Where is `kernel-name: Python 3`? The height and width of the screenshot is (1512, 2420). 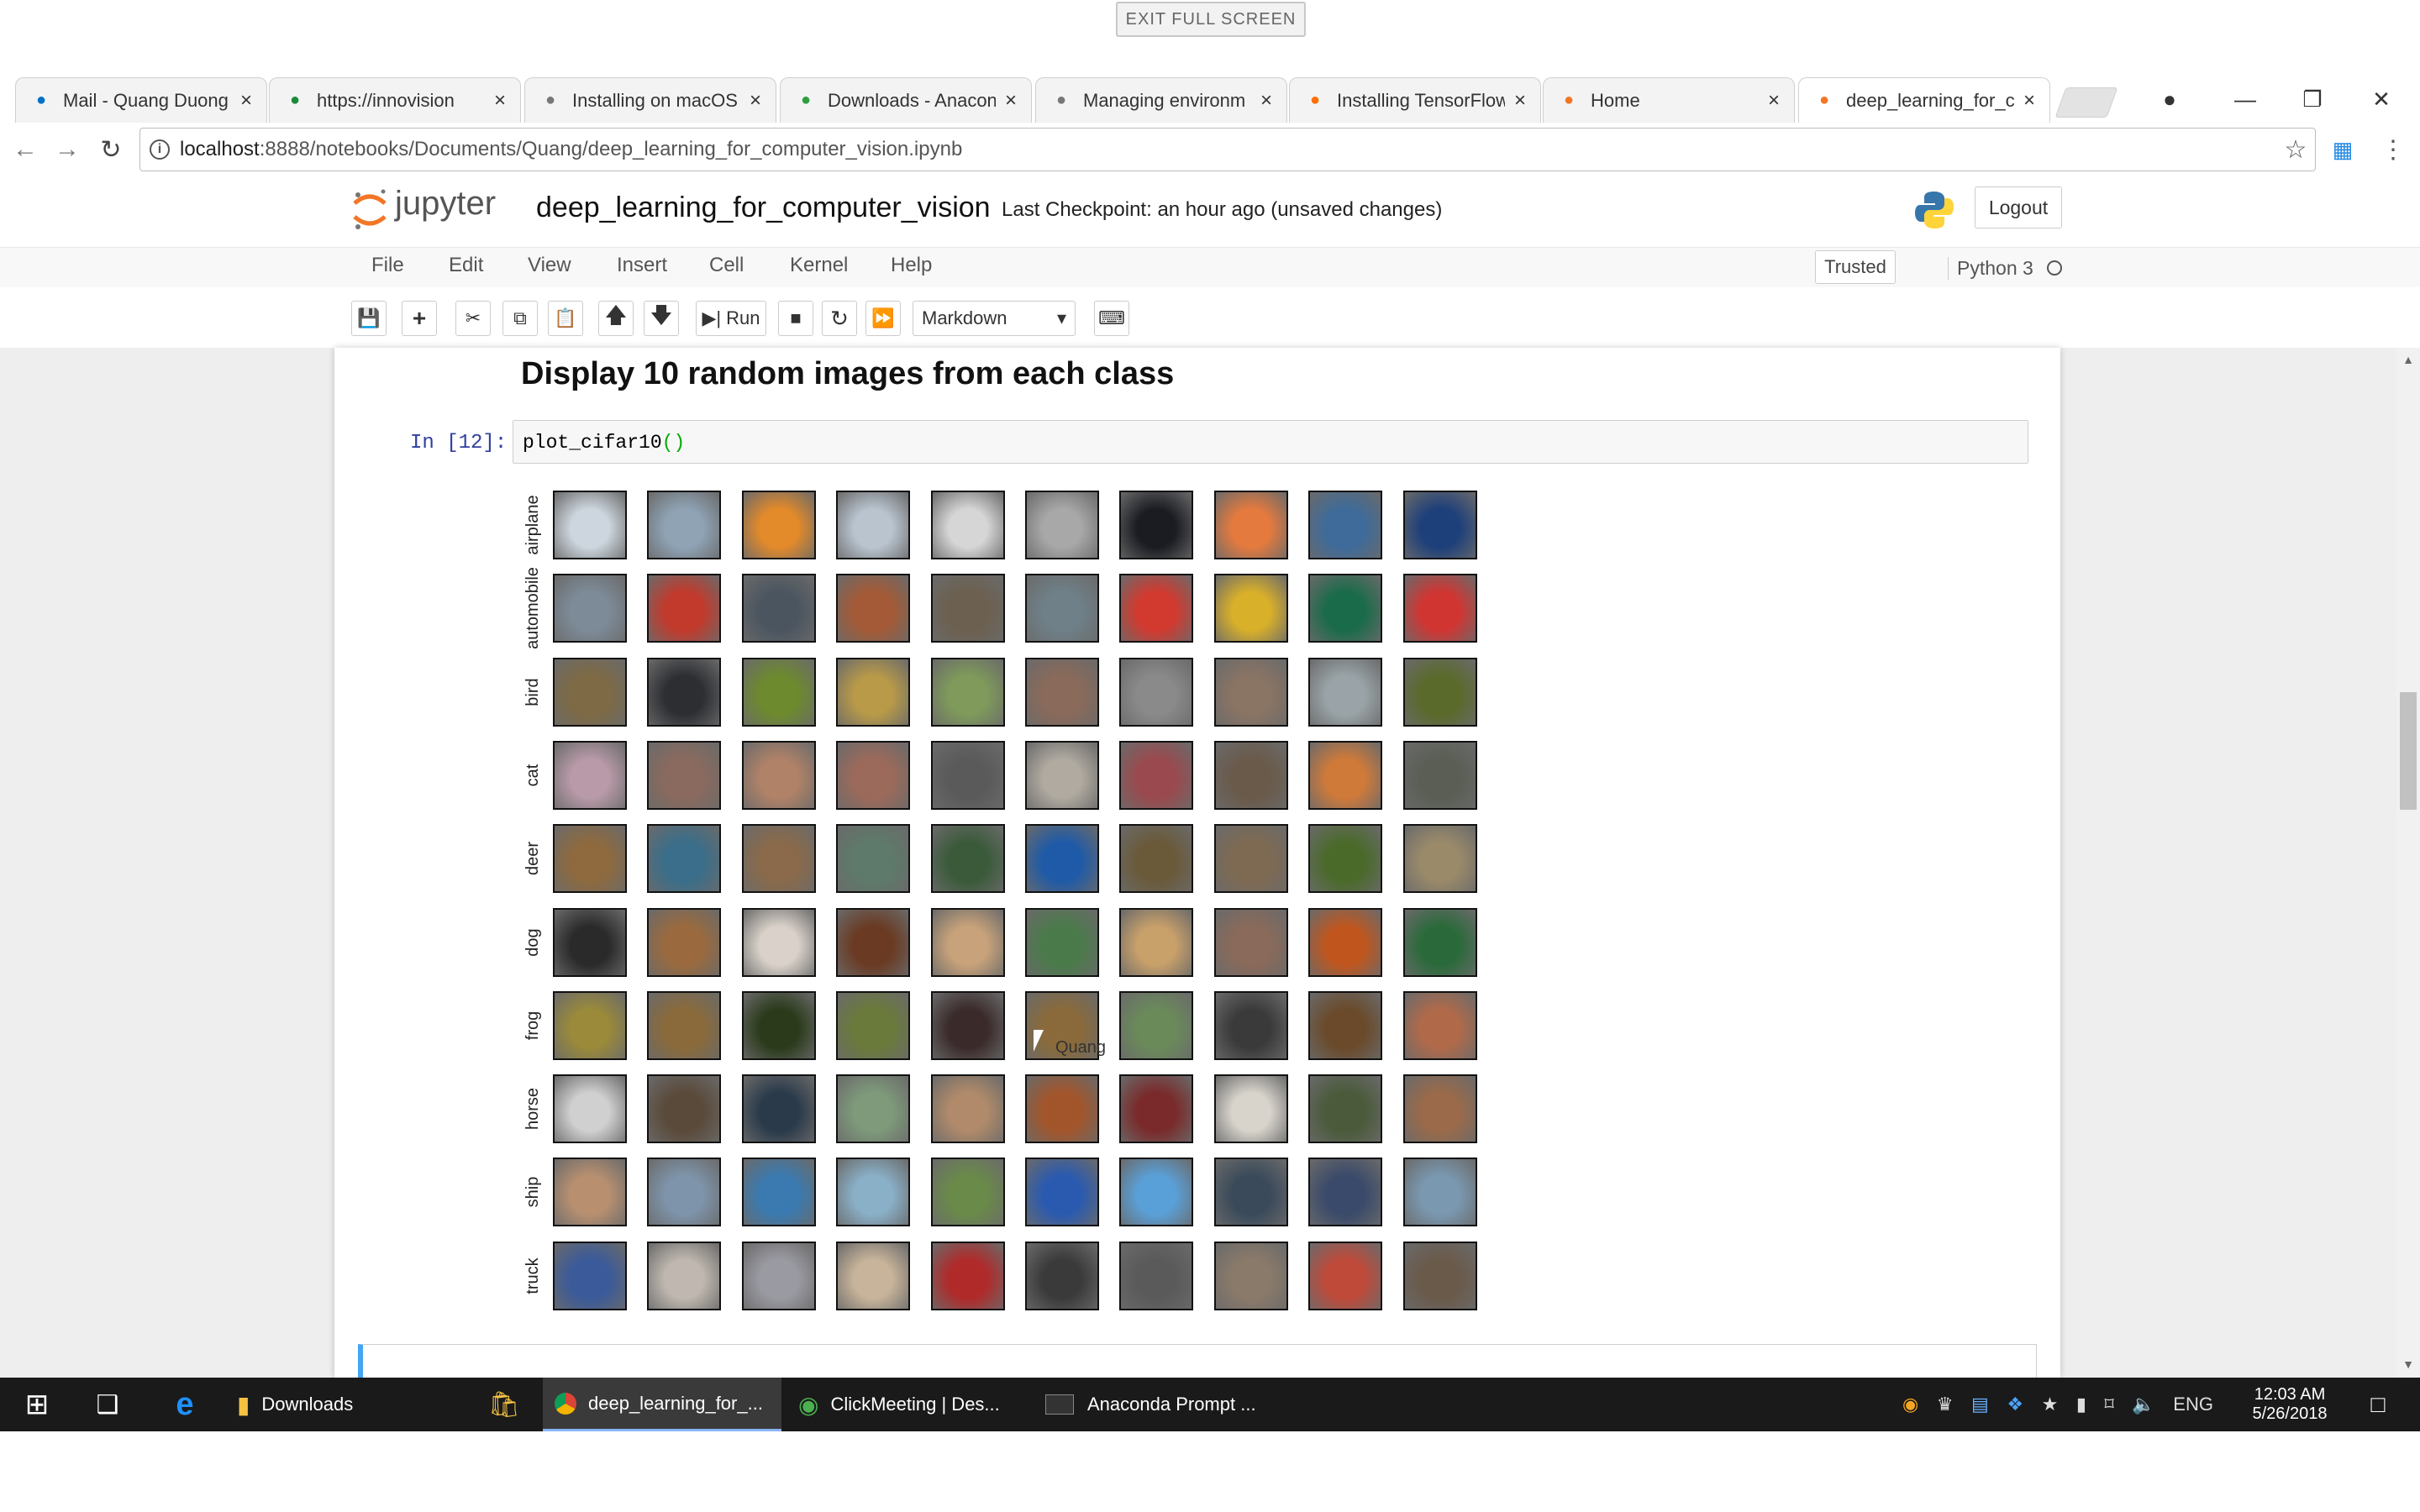 kernel-name: Python 3 is located at coordinates (1990, 268).